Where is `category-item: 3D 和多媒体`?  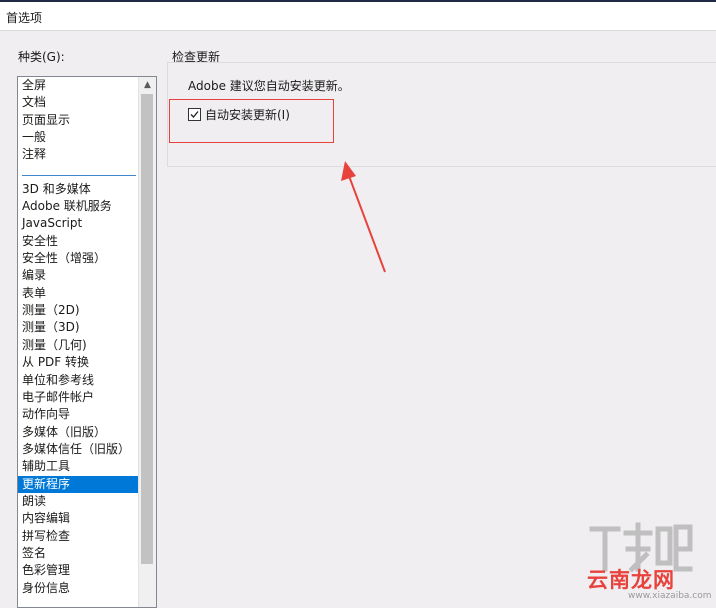 category-item: 3D 和多媒体 is located at coordinates (78, 189).